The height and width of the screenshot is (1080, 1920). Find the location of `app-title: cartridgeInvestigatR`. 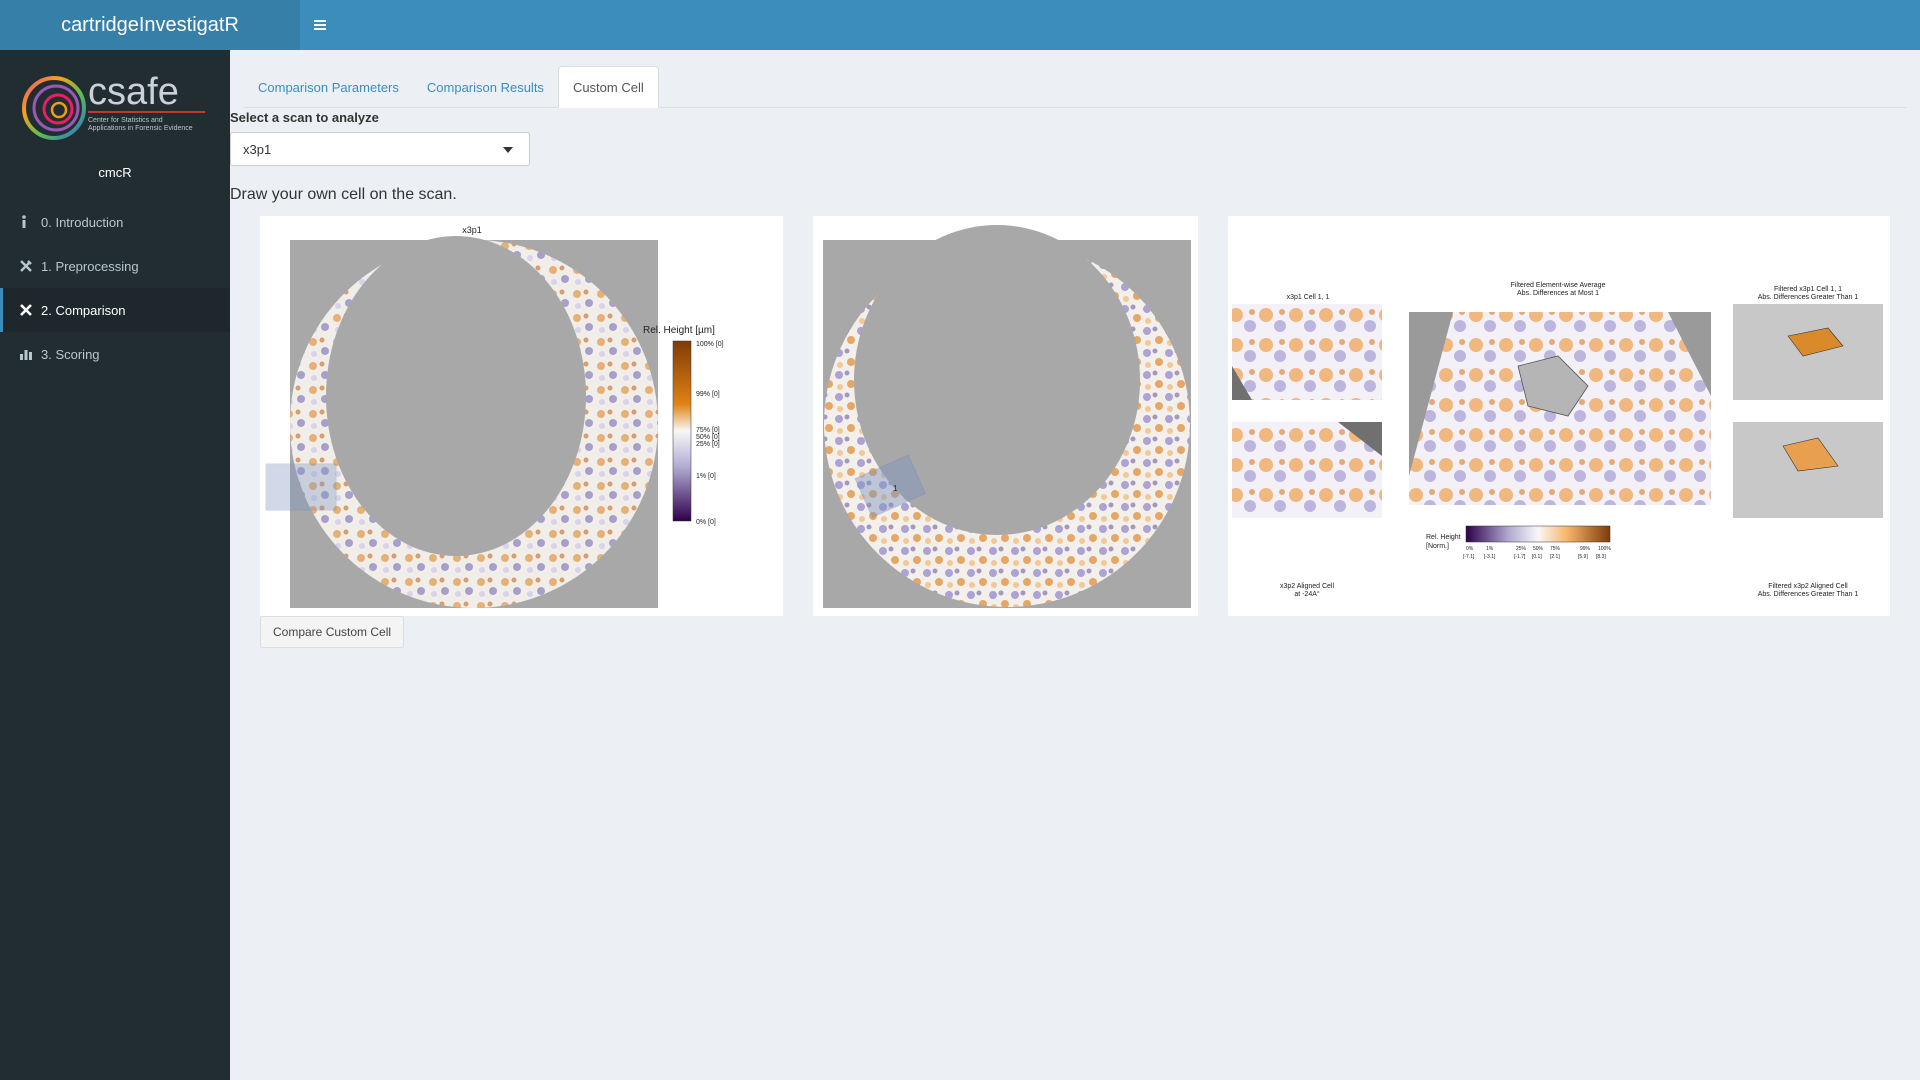

app-title: cartridgeInvestigatR is located at coordinates (150, 25).